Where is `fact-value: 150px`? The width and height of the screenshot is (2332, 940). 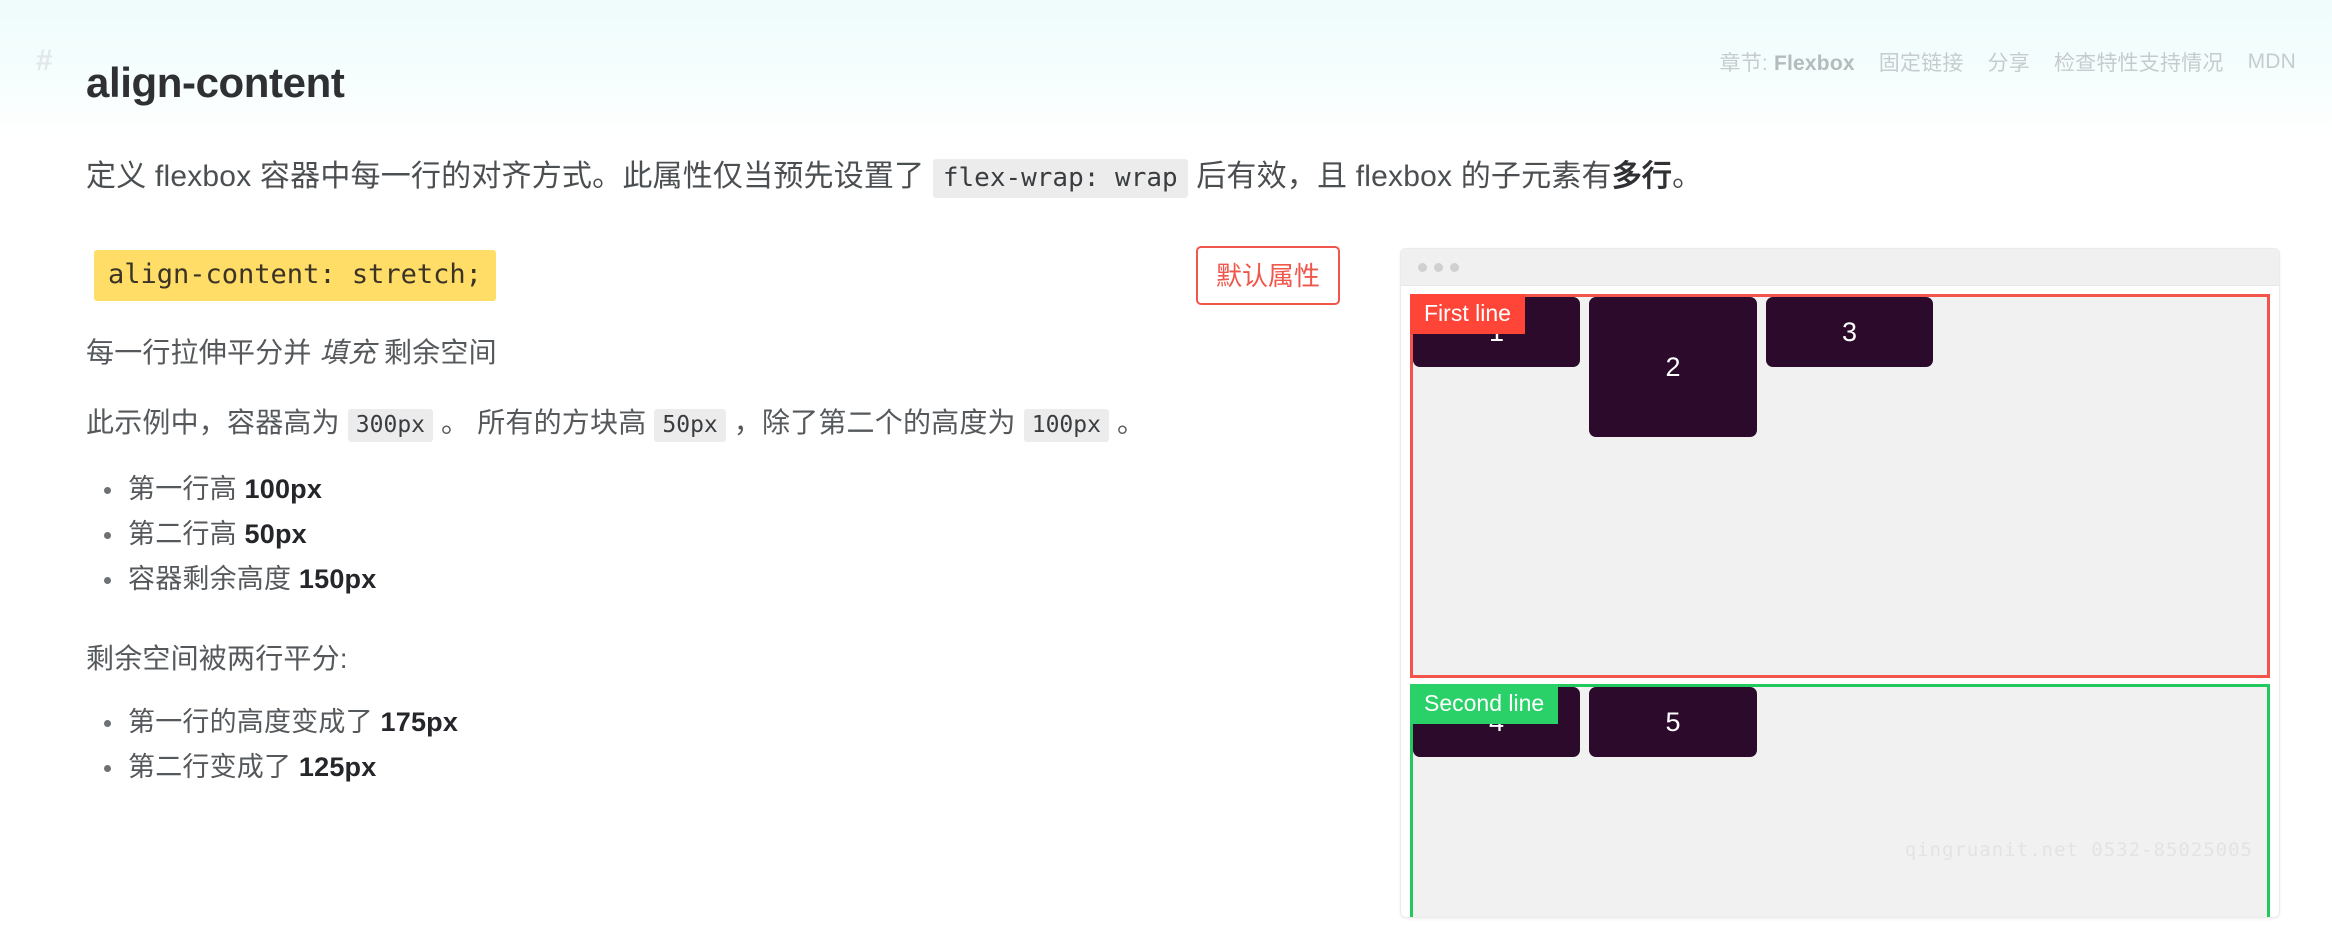
fact-value: 150px is located at coordinates (337, 579).